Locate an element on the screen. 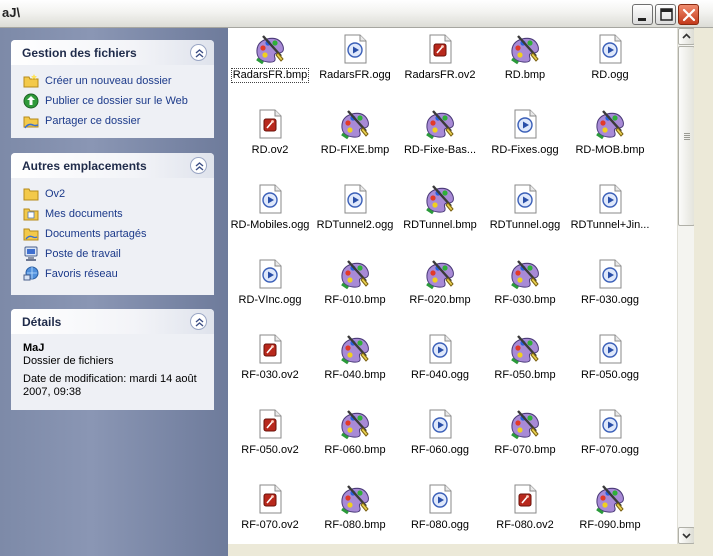 The image size is (713, 556). file-item: RD-FIXE.bmp is located at coordinates (355, 140).